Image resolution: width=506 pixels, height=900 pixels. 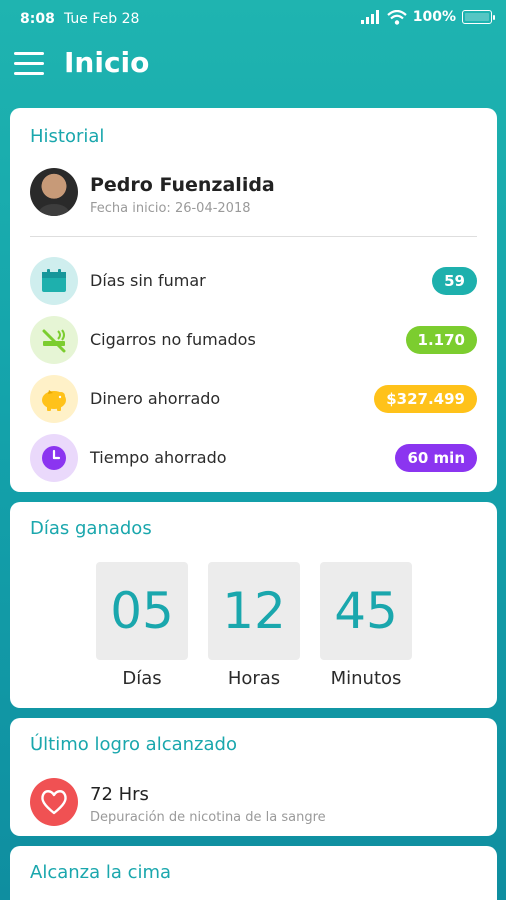 I want to click on user-name: Pedro Fuenzalida, so click(x=182, y=185).